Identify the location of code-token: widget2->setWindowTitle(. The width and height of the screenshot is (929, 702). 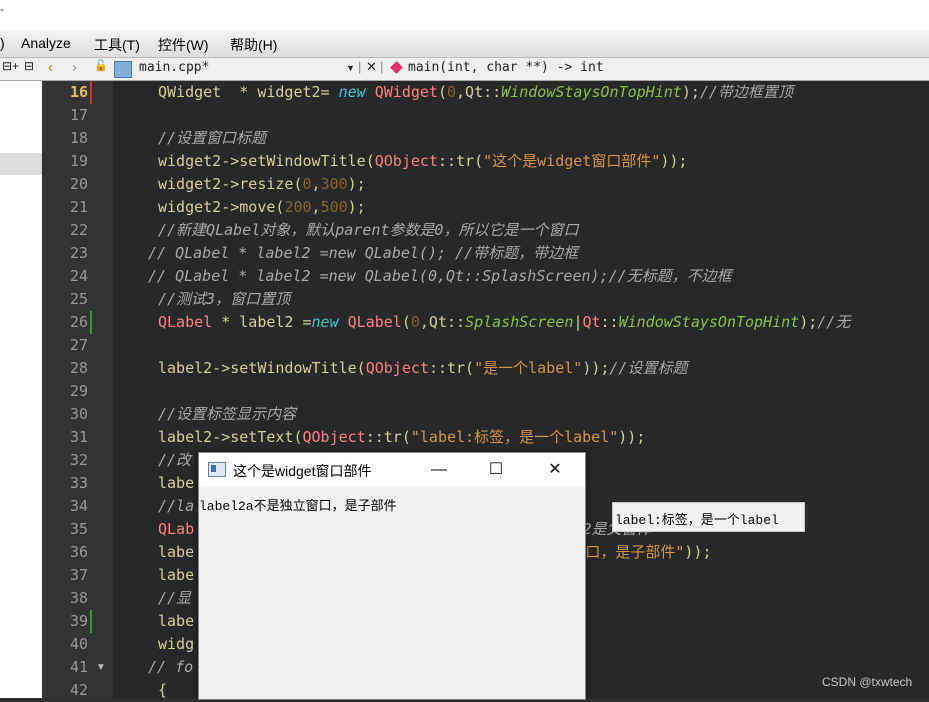
(266, 161).